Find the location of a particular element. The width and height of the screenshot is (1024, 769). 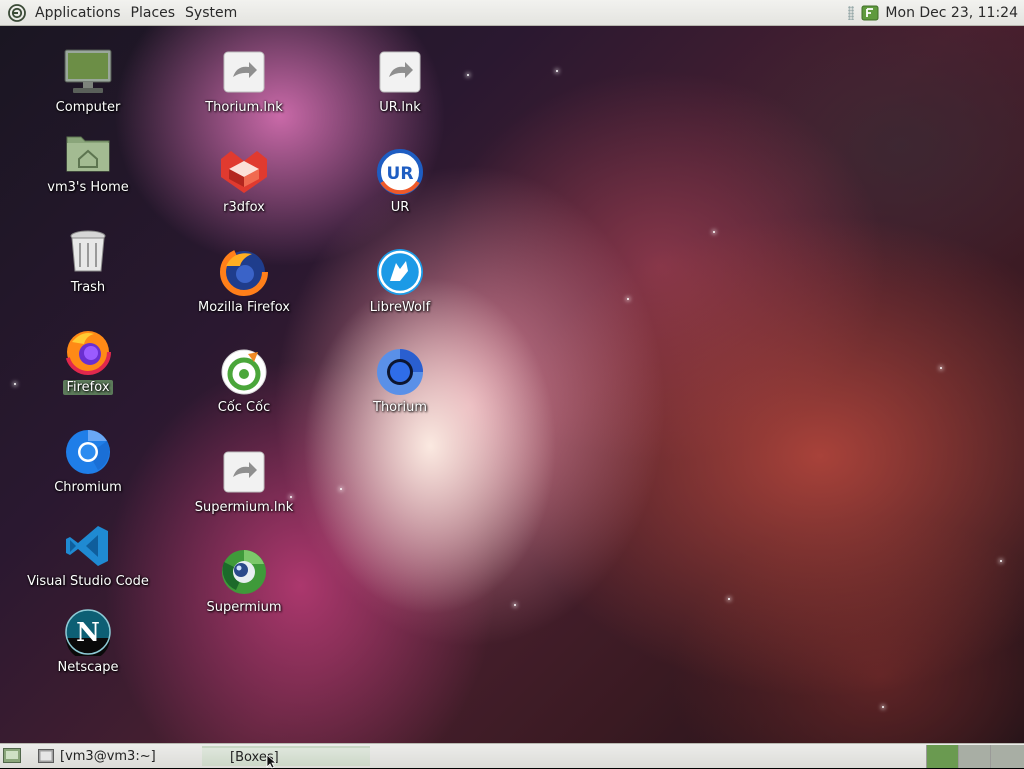

icon-label: Thorium is located at coordinates (400, 407).